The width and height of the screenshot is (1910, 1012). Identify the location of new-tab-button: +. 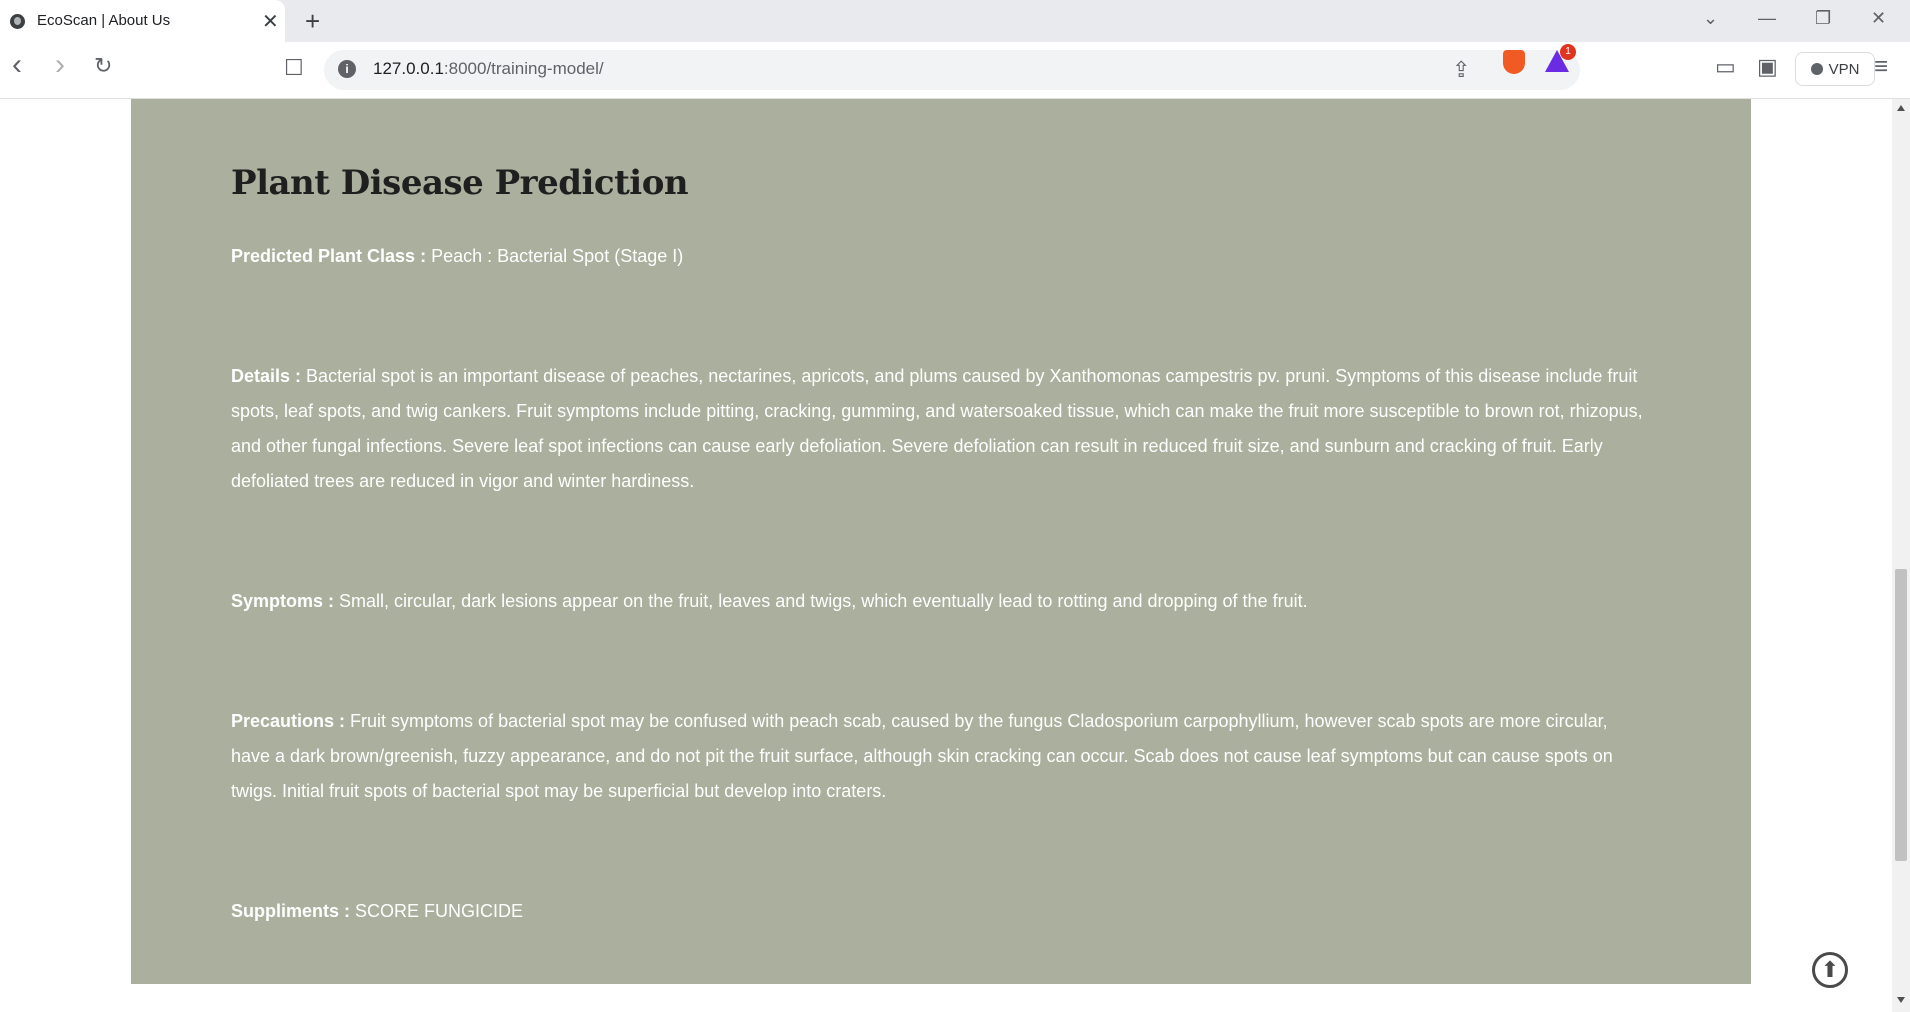
(312, 21).